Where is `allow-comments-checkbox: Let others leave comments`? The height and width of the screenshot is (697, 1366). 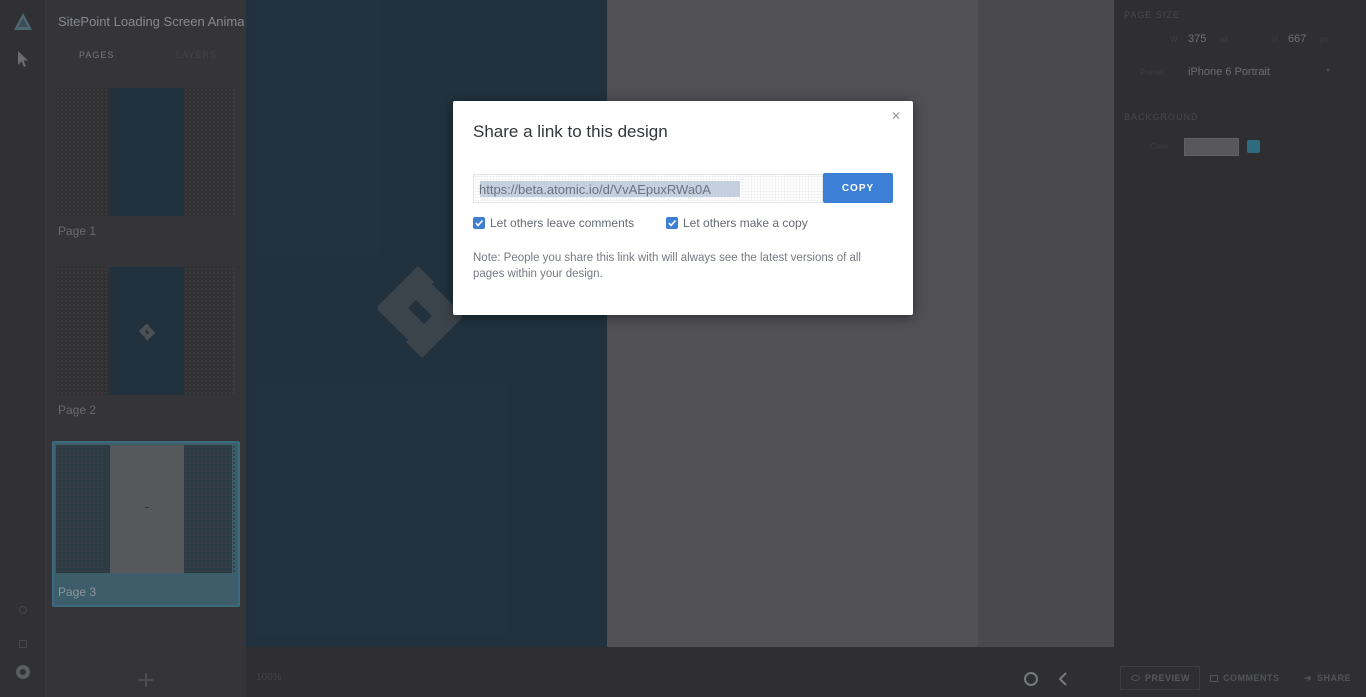 allow-comments-checkbox: Let others leave comments is located at coordinates (553, 223).